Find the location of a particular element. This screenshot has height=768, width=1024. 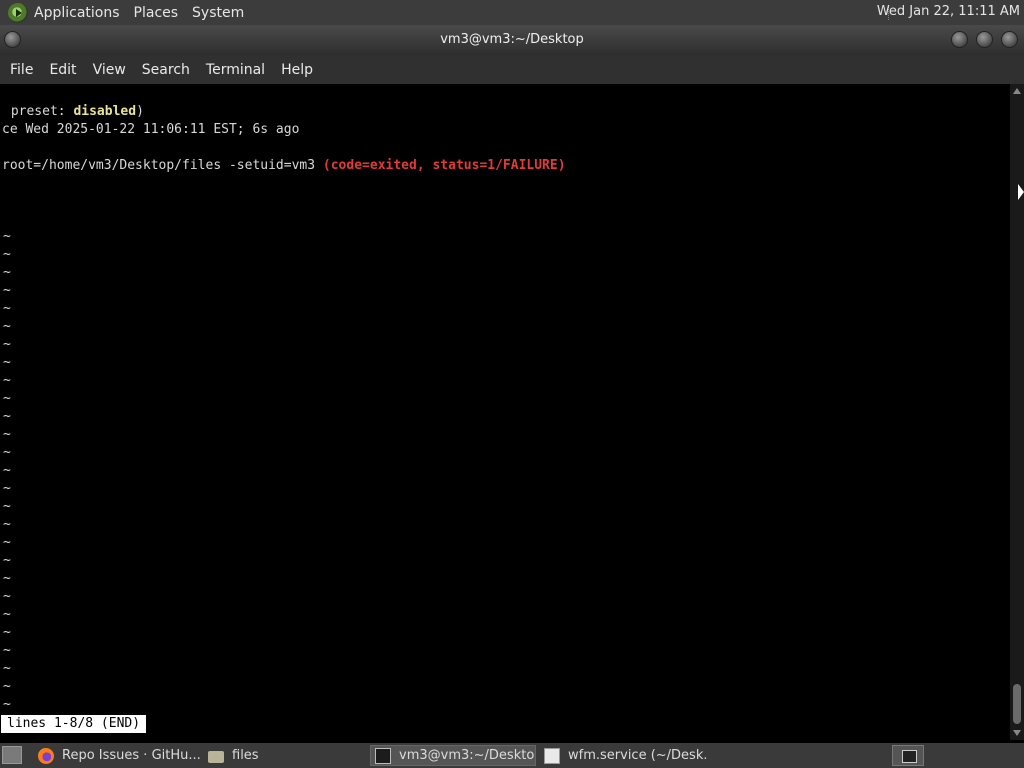

preset-suffix: ) is located at coordinates (140, 111).